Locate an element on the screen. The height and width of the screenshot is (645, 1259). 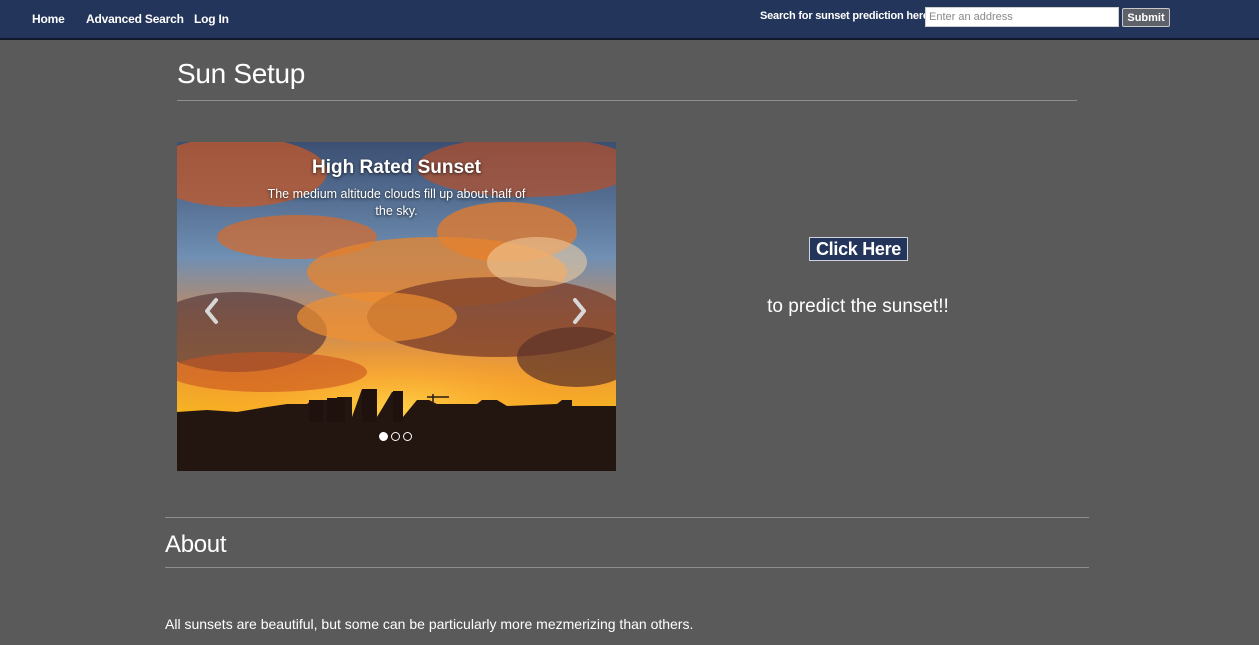
nav-home-link: Home is located at coordinates (48, 19).